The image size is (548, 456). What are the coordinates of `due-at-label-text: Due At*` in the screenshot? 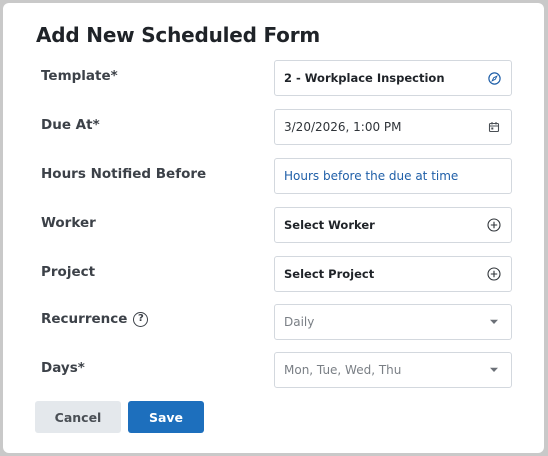 It's located at (70, 125).